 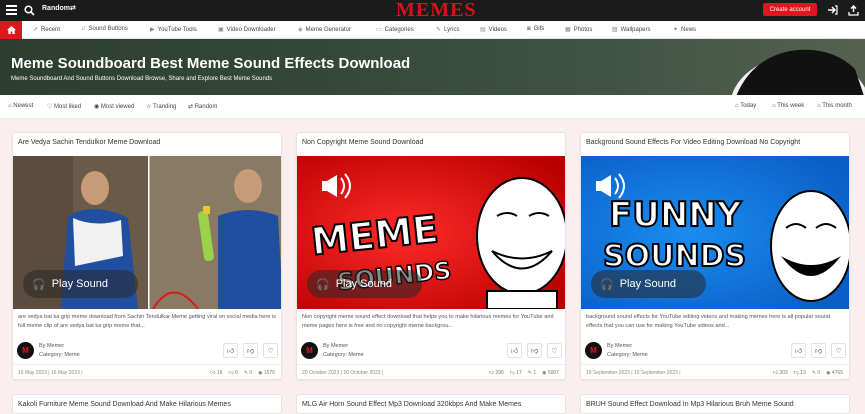 What do you see at coordinates (853, 10) in the screenshot?
I see `upload-icon` at bounding box center [853, 10].